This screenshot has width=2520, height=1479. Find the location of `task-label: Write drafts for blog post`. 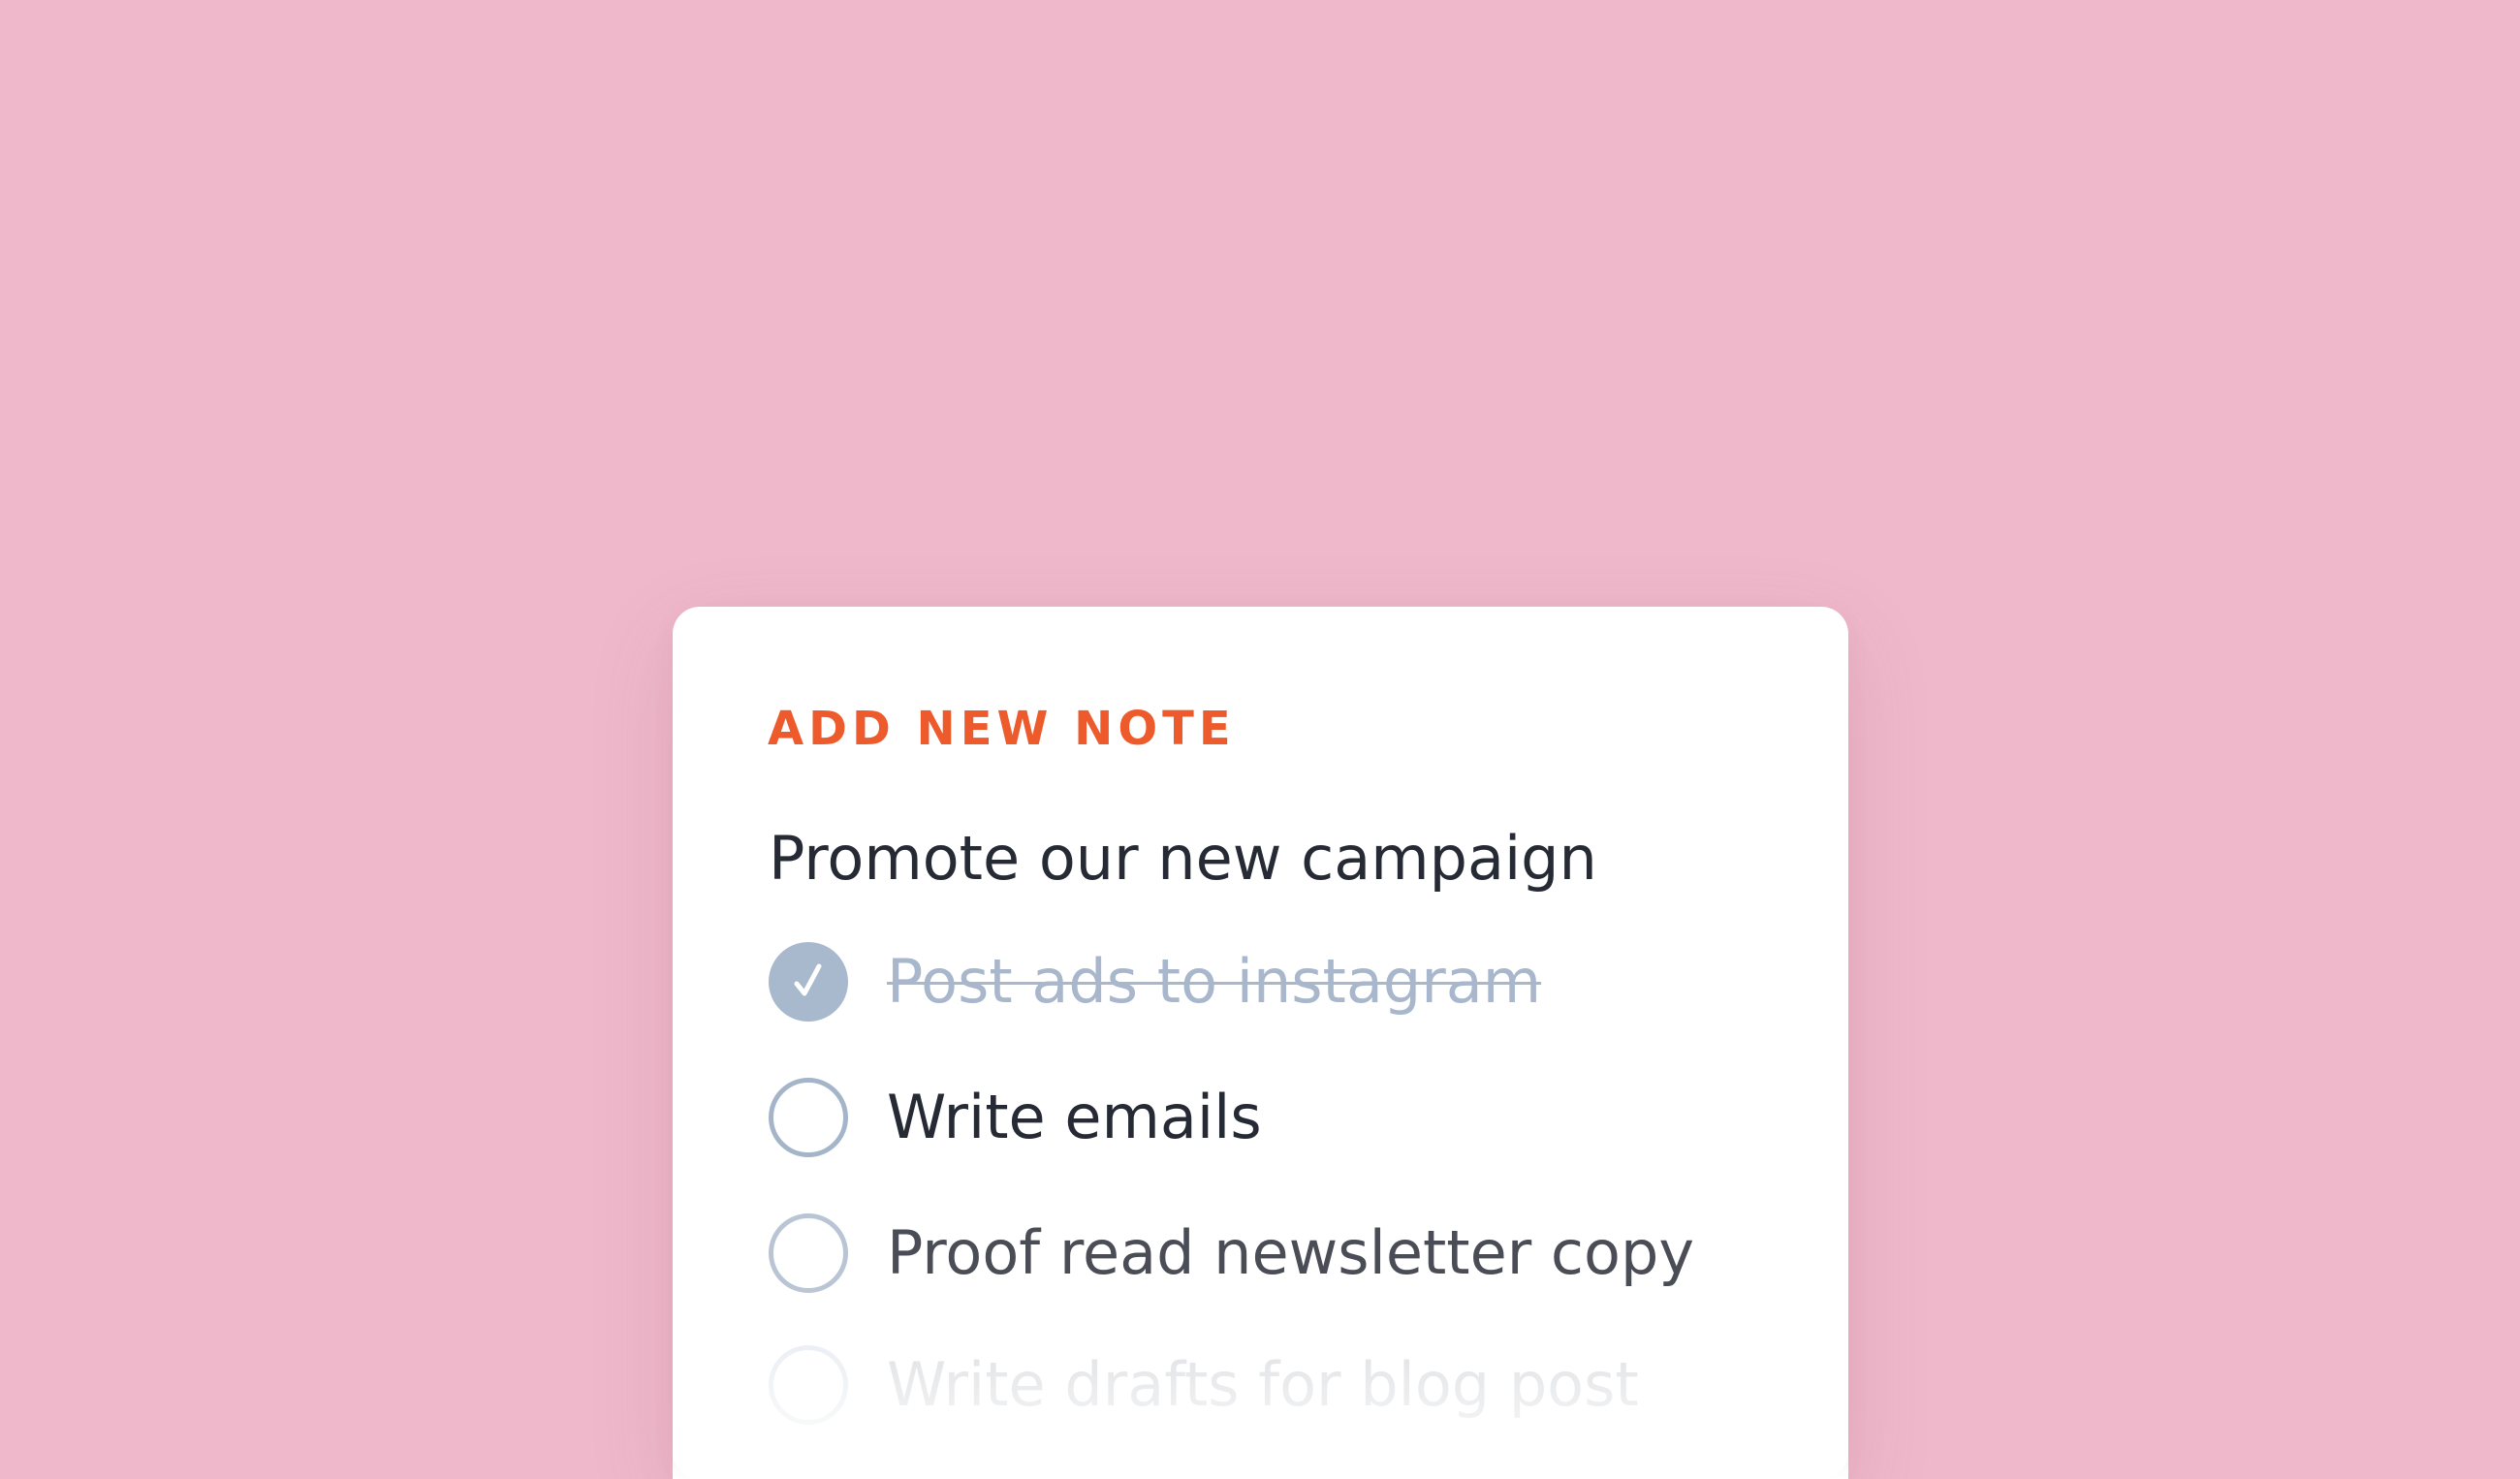

task-label: Write drafts for blog post is located at coordinates (1263, 1384).